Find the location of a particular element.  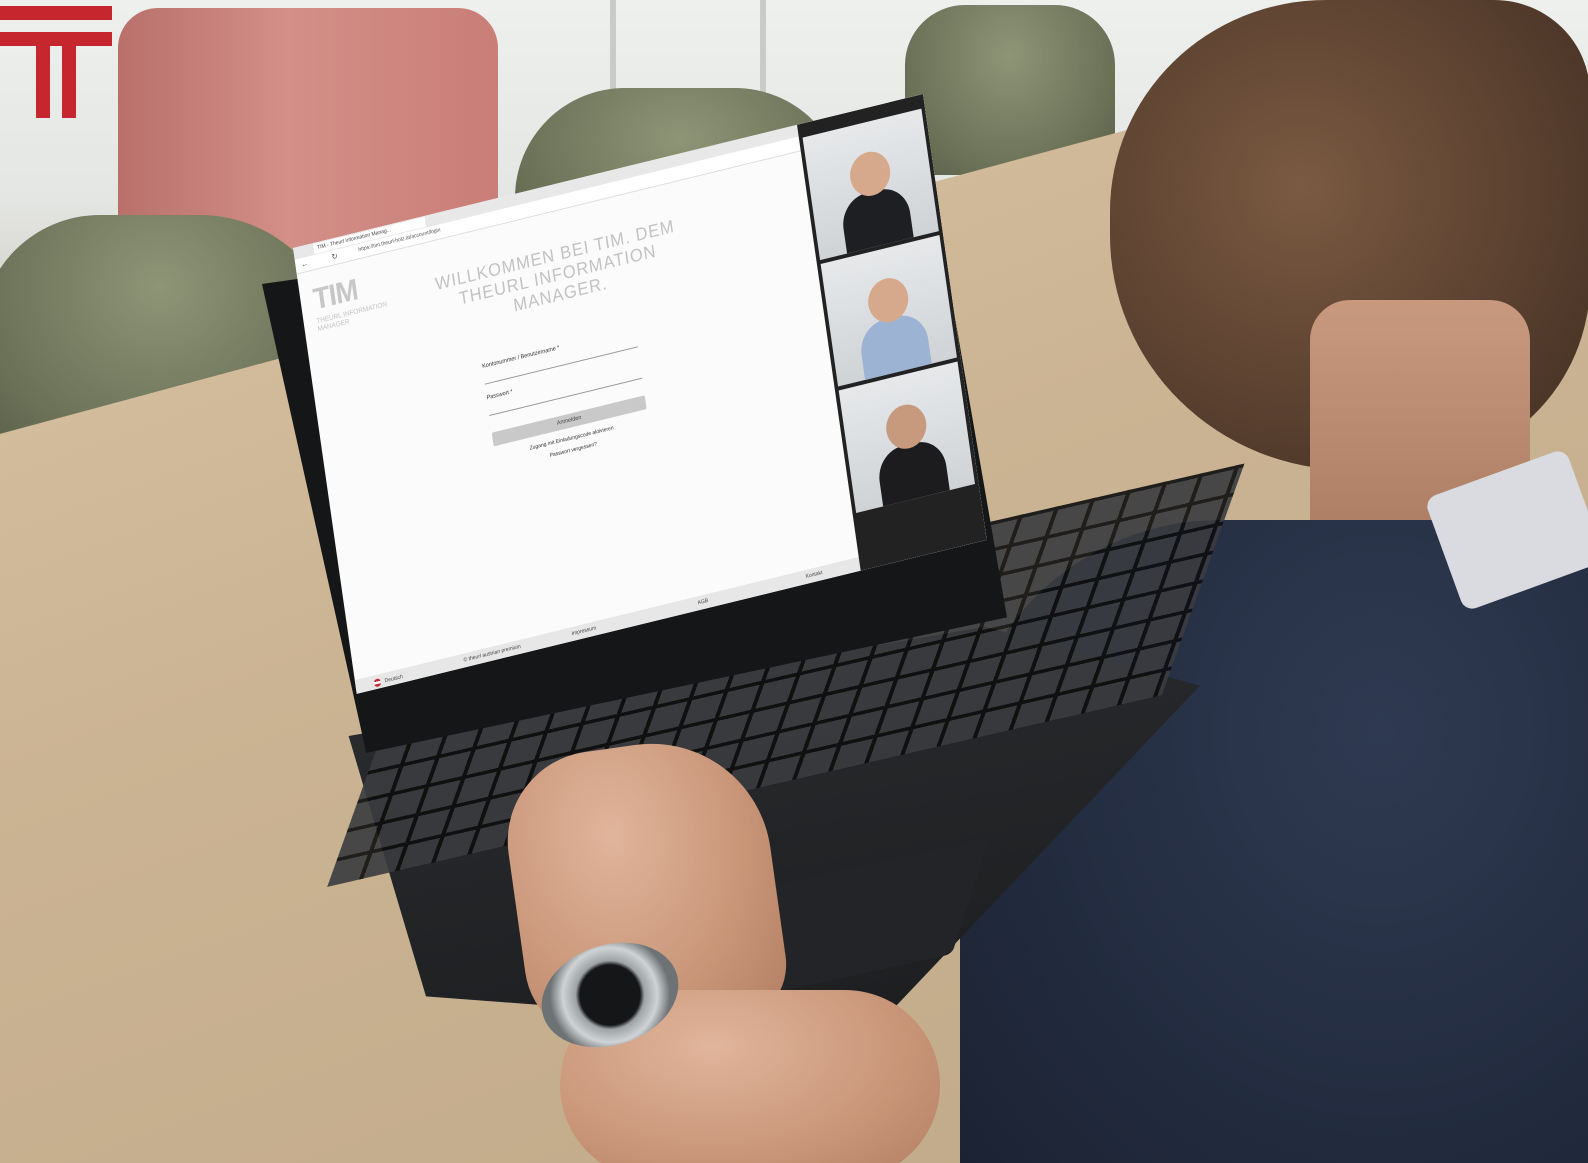

username-label: Kontonummer / Benutzername * is located at coordinates (520, 357).